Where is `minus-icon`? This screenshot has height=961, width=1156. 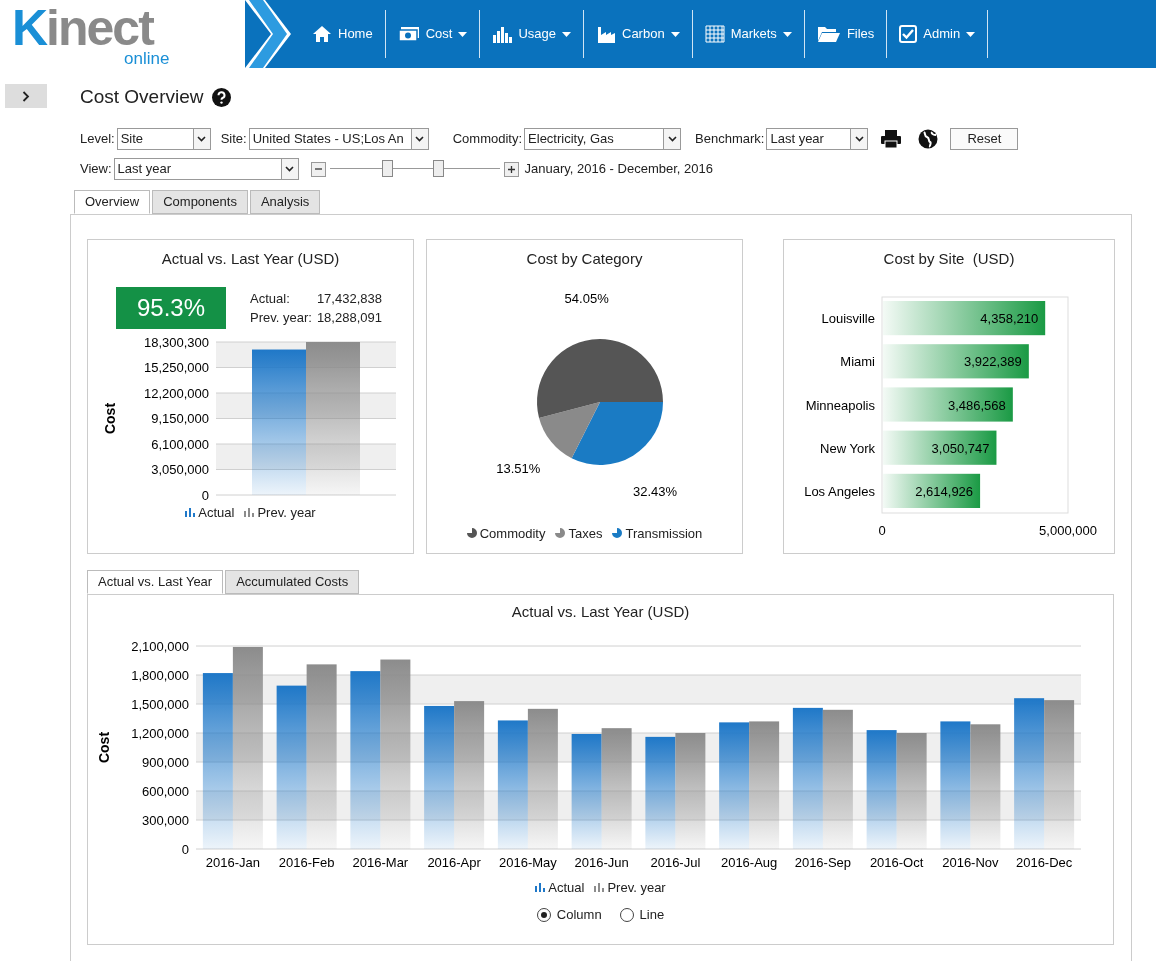
minus-icon is located at coordinates (318, 169).